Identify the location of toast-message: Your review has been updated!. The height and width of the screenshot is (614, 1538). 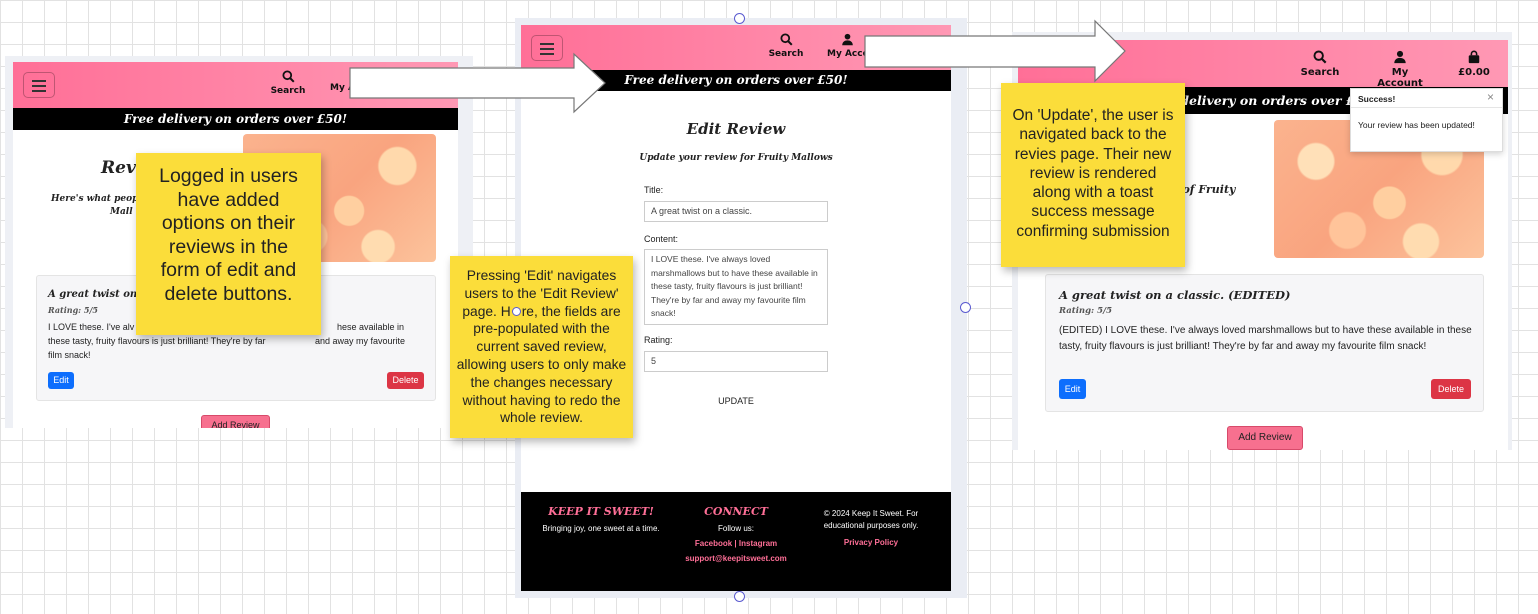
(1416, 125).